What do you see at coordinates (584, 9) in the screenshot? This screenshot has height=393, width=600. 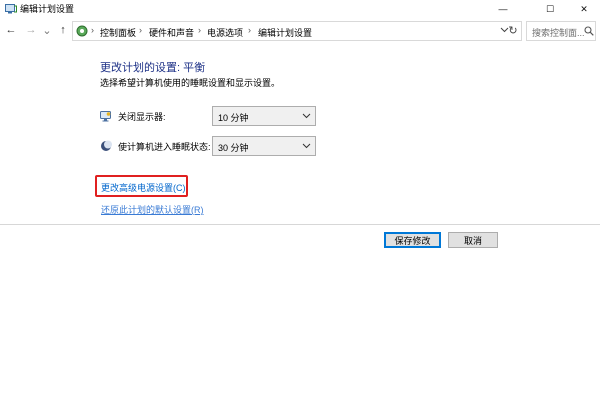 I see `close-button: ✕` at bounding box center [584, 9].